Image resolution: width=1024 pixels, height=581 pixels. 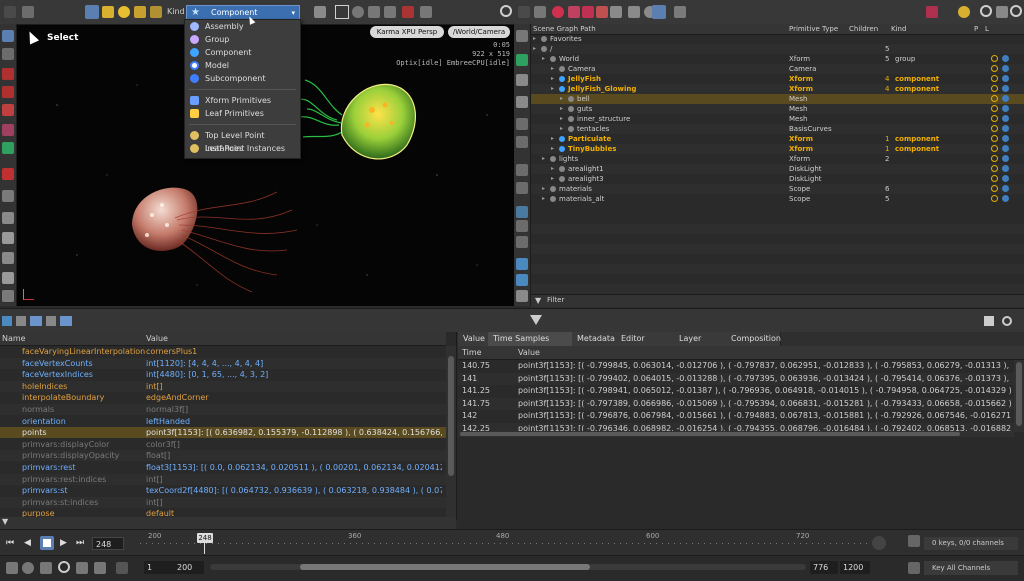 I want to click on step-back-button: ◀, so click(x=27, y=543).